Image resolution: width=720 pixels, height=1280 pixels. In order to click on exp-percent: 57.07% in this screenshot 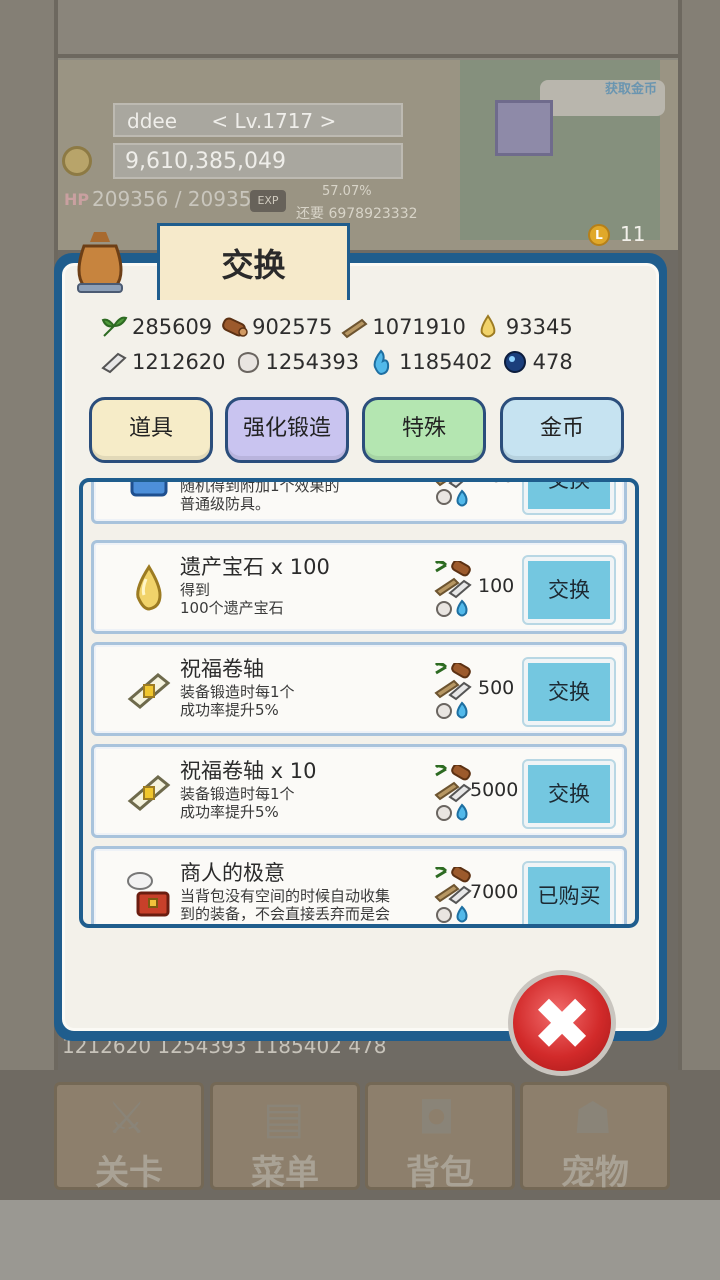, I will do `click(347, 191)`.